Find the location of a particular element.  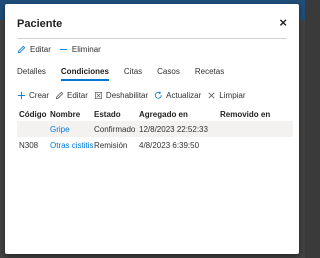

clear-button: Limpiar is located at coordinates (226, 95).